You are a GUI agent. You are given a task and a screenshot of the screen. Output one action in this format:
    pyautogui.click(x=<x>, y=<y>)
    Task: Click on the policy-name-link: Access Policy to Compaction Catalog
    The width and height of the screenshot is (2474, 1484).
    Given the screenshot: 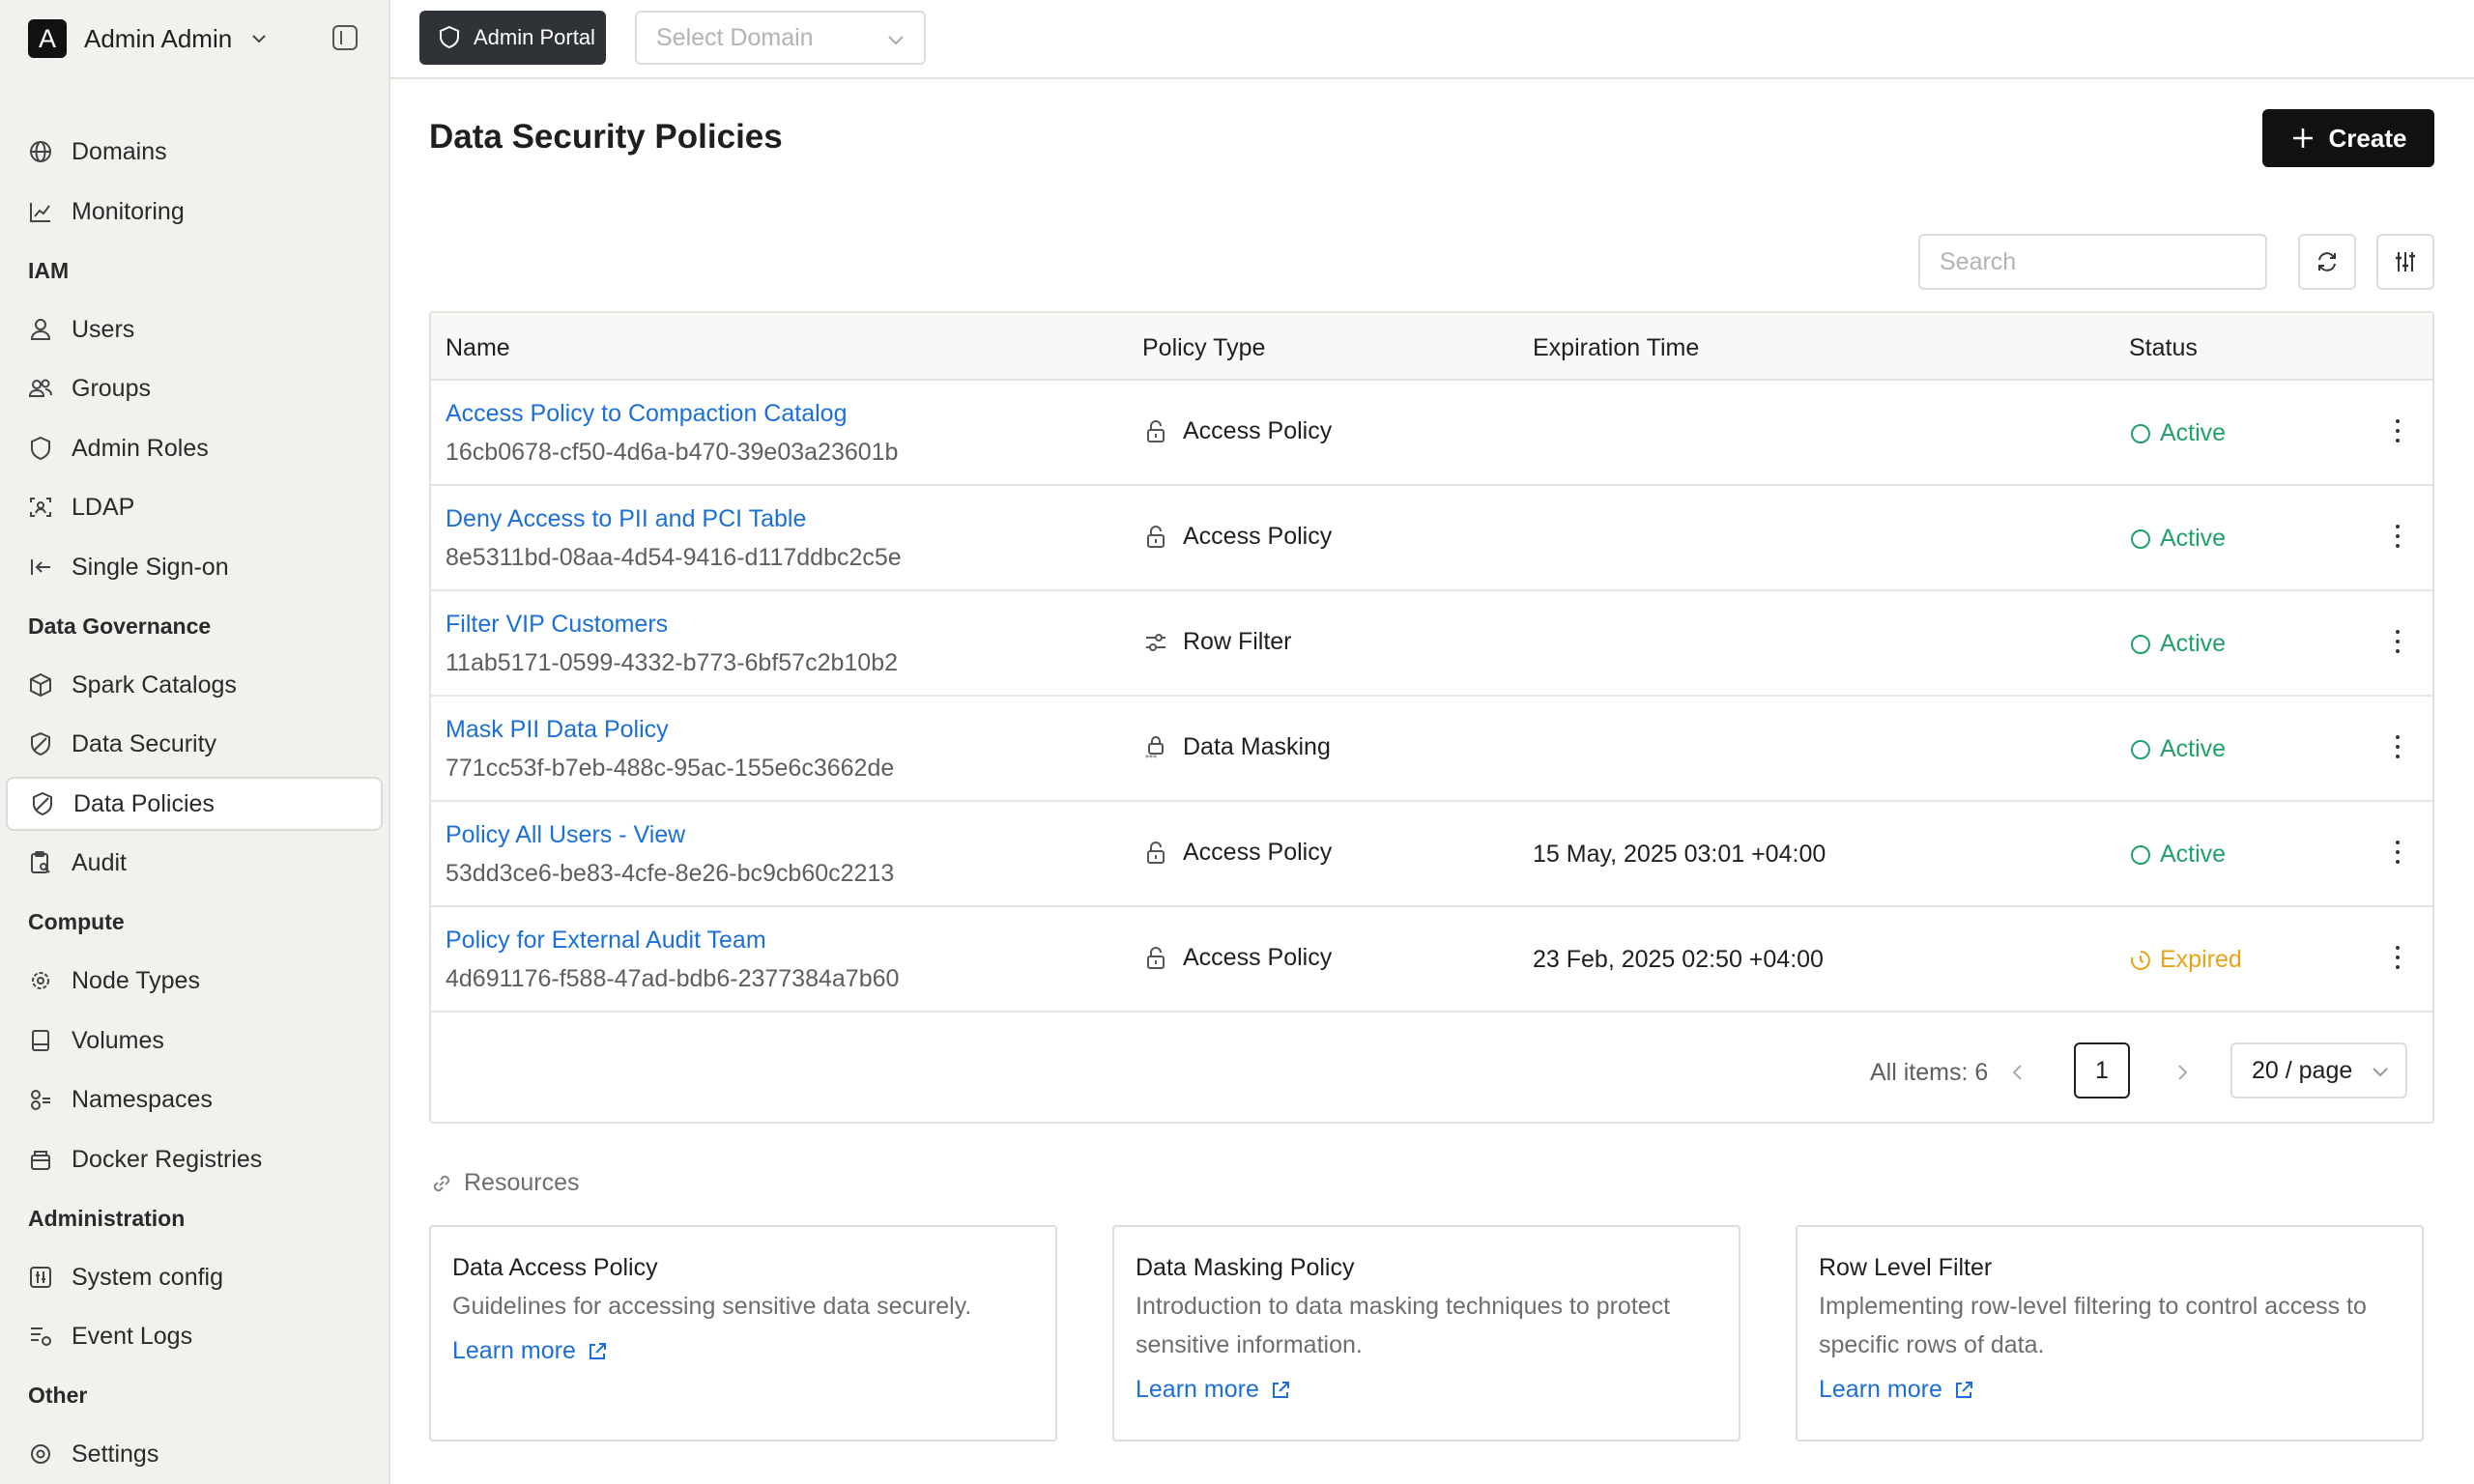 What is the action you would take?
    pyautogui.click(x=672, y=414)
    